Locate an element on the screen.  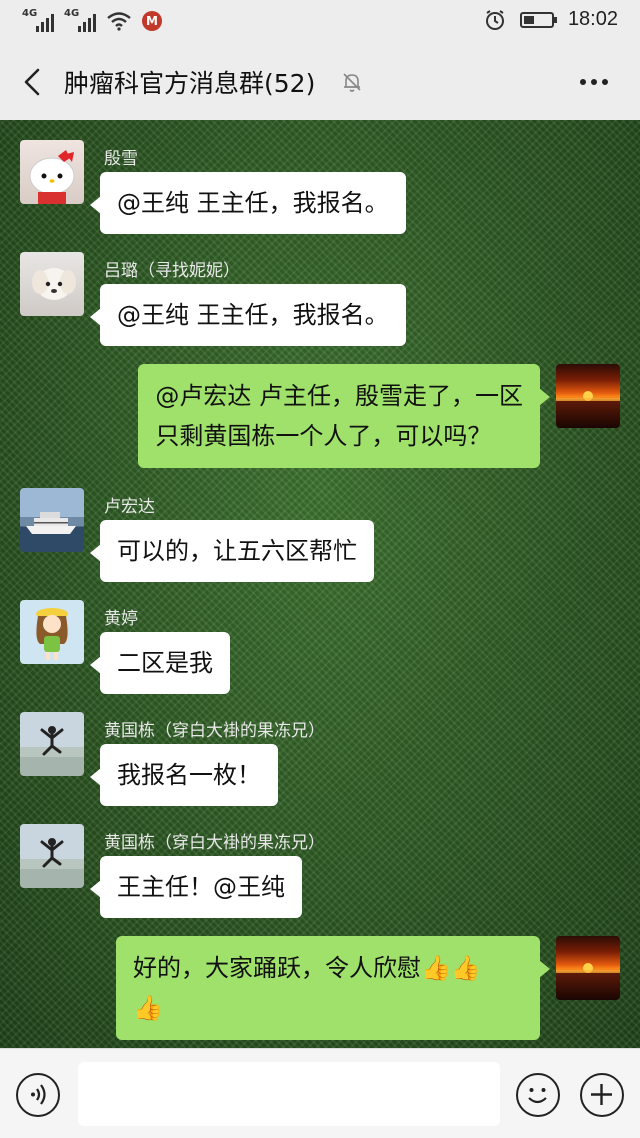
status-bar-left: 4G 4G M is located at coordinates (92, 20).